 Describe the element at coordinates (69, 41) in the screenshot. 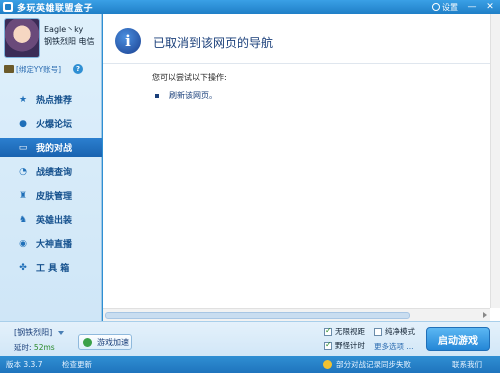

I see `user-server: 钢铁烈阳 电信` at that location.